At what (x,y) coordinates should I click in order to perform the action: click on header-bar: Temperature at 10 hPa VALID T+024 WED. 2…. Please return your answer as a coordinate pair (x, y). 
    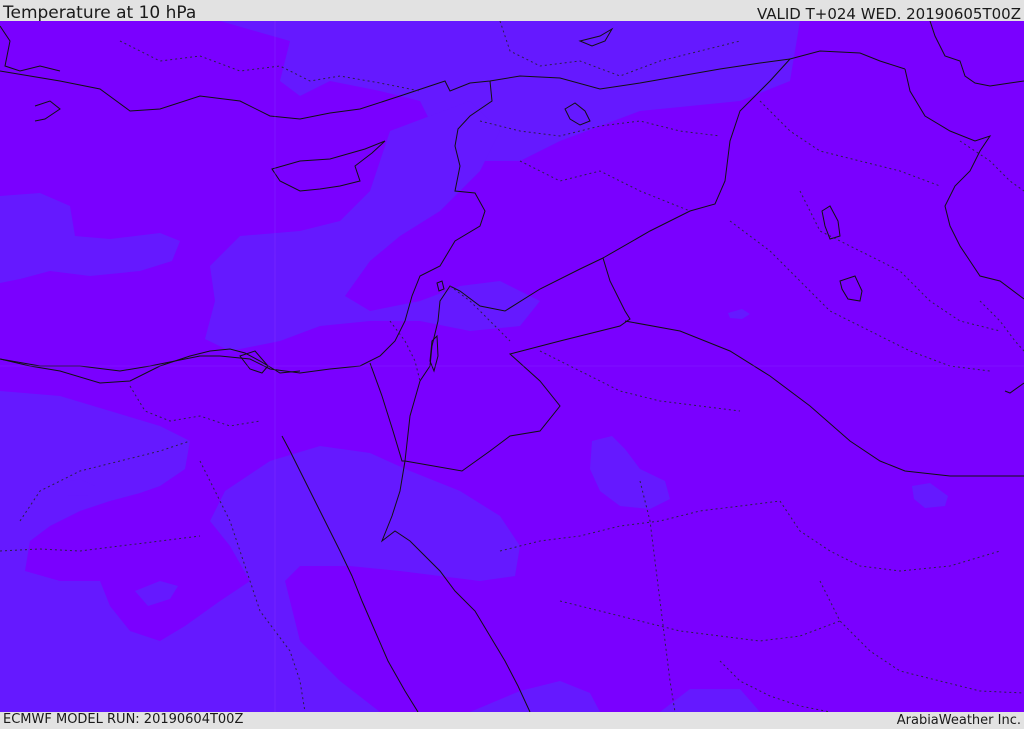
    Looking at the image, I should click on (512, 11).